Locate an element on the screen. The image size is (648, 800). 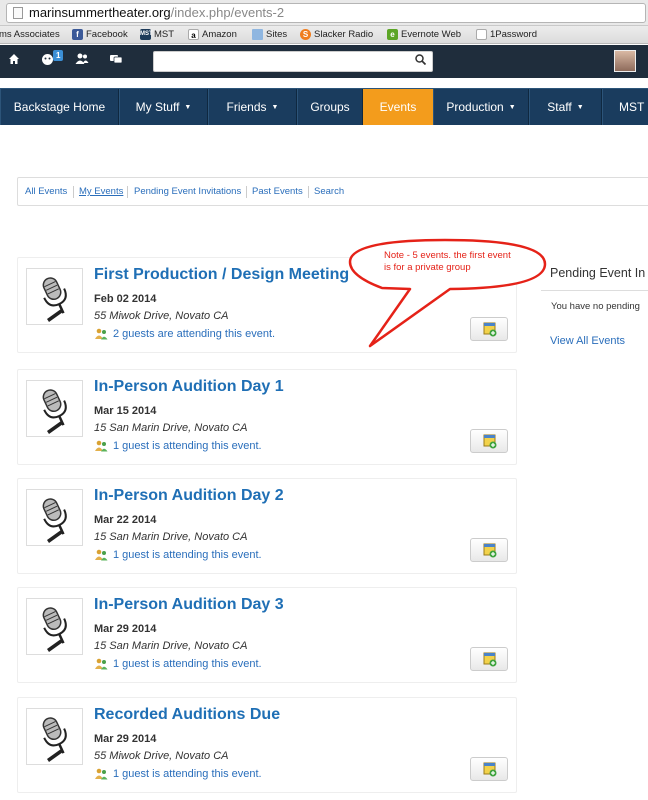
bookmark-associates: ms Associates is located at coordinates (30, 34).